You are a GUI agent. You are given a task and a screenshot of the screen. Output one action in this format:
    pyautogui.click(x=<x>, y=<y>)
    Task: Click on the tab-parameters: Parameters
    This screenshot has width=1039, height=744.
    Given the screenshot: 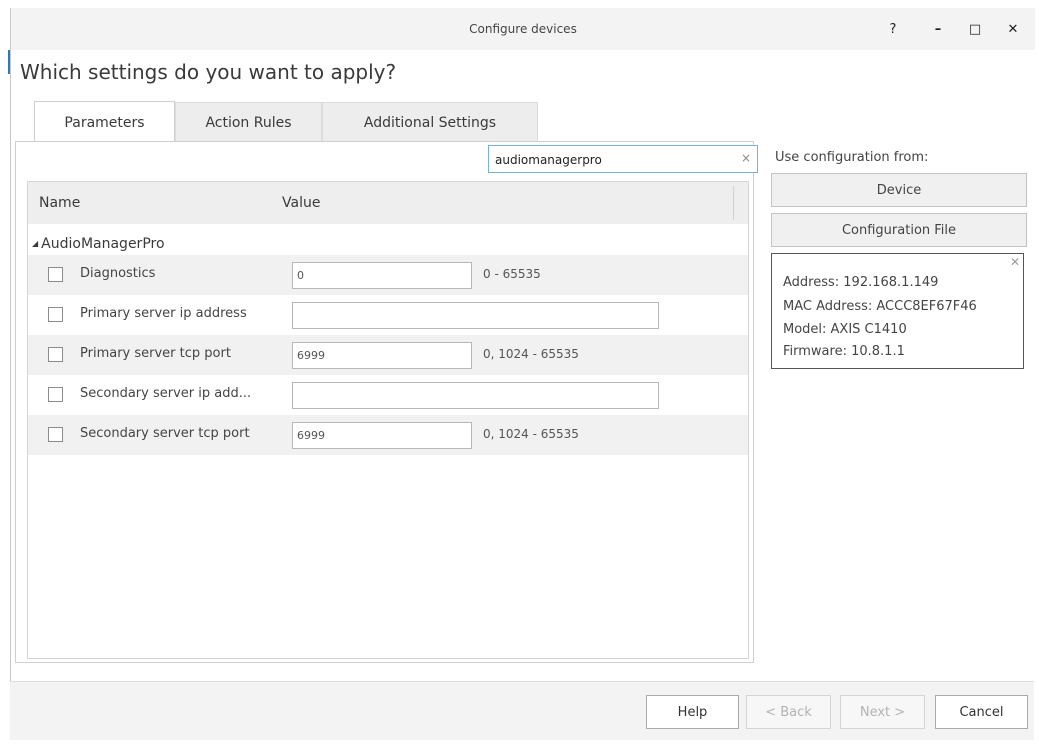 What is the action you would take?
    pyautogui.click(x=104, y=122)
    